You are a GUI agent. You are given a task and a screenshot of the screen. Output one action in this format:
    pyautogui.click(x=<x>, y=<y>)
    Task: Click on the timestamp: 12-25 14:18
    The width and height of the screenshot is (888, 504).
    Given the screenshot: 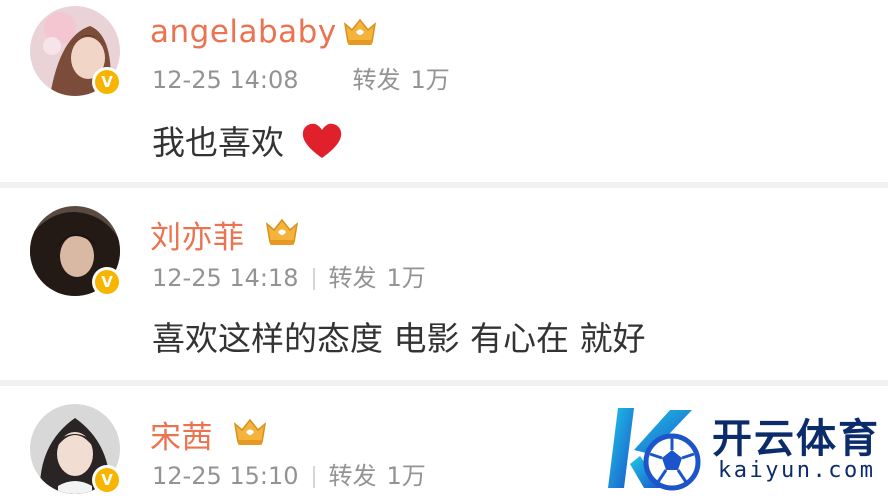 What is the action you would take?
    pyautogui.click(x=225, y=278)
    